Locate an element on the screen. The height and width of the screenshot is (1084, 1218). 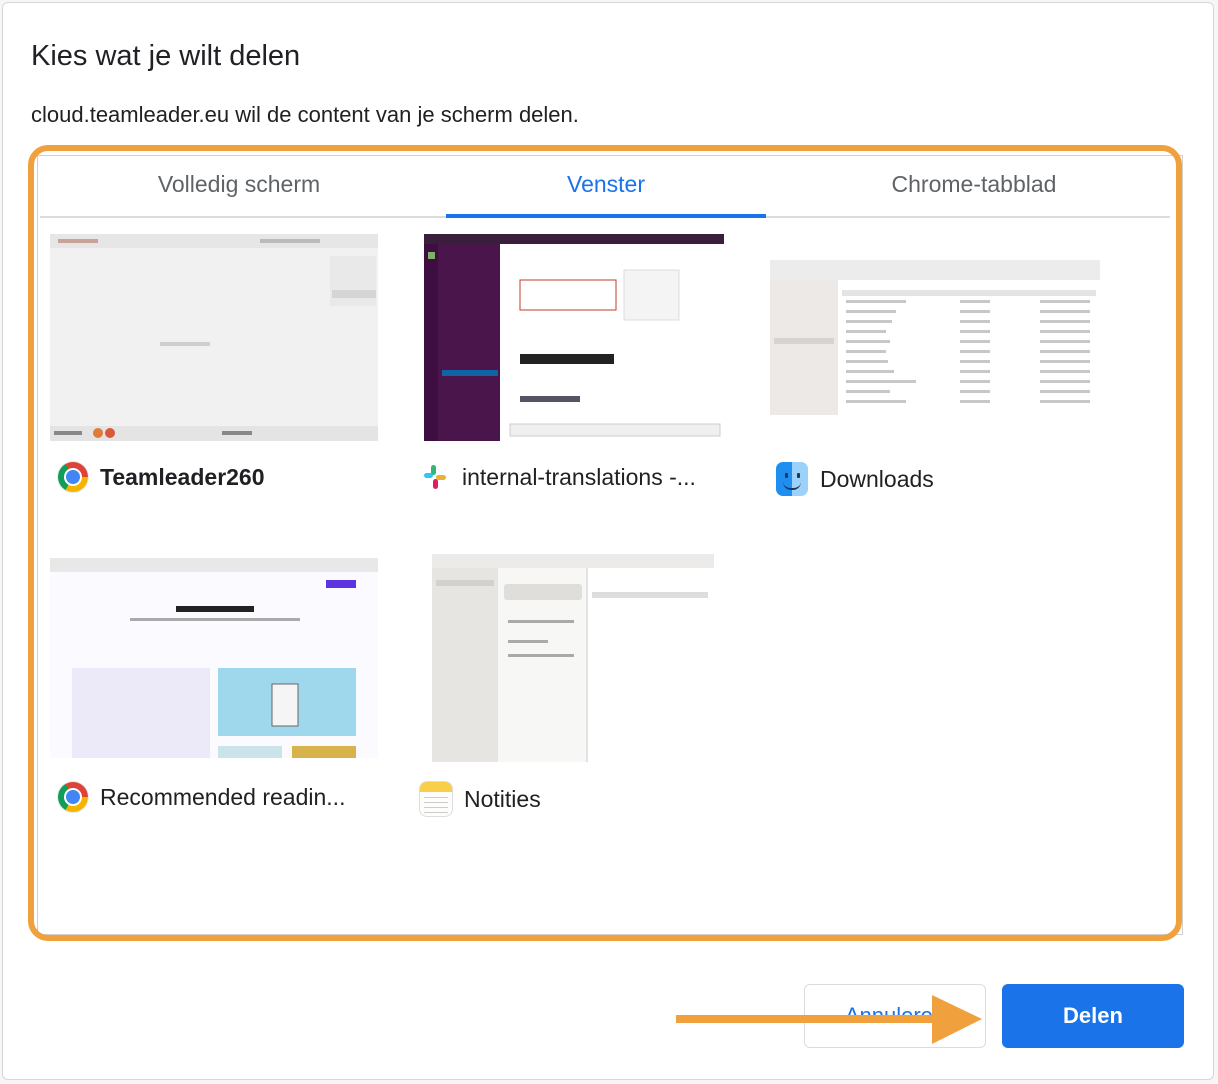
notes-icon is located at coordinates (436, 799).